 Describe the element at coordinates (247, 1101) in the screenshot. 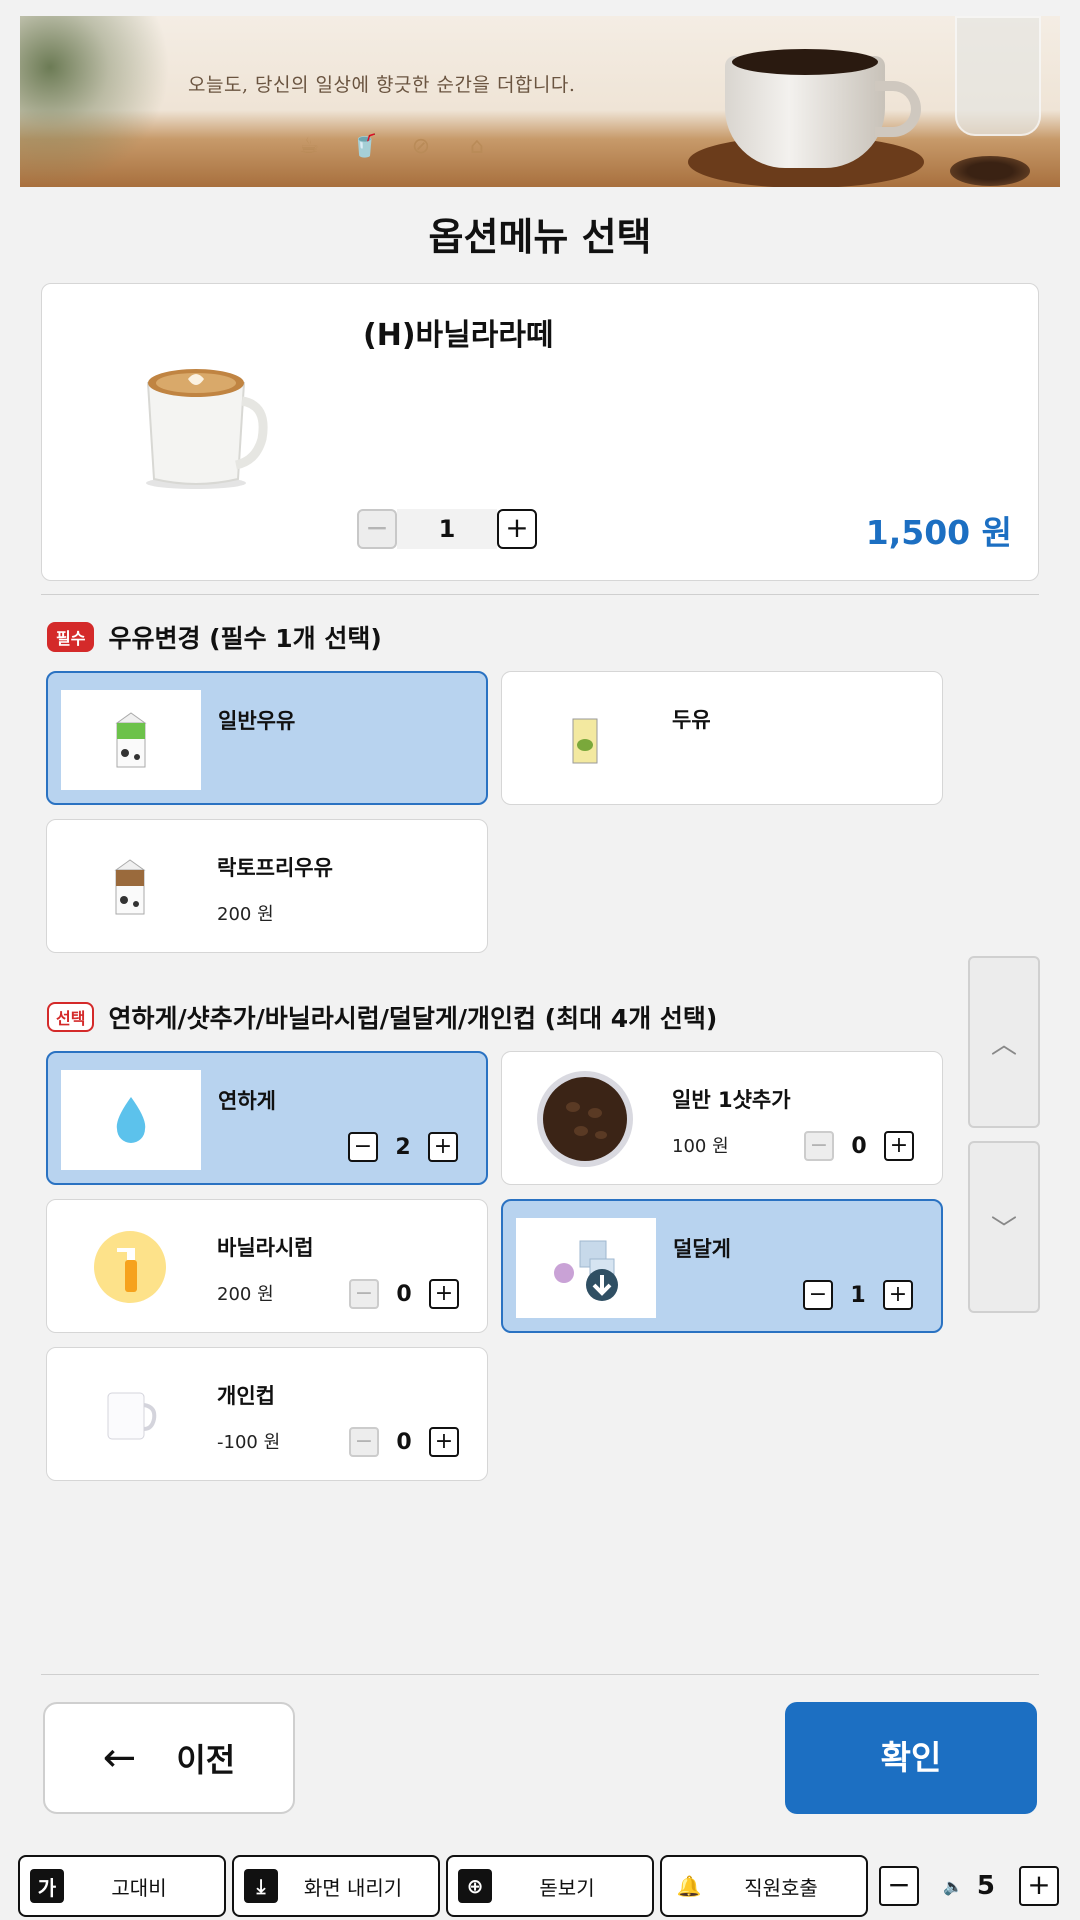

I see `option-name: 연하게` at that location.